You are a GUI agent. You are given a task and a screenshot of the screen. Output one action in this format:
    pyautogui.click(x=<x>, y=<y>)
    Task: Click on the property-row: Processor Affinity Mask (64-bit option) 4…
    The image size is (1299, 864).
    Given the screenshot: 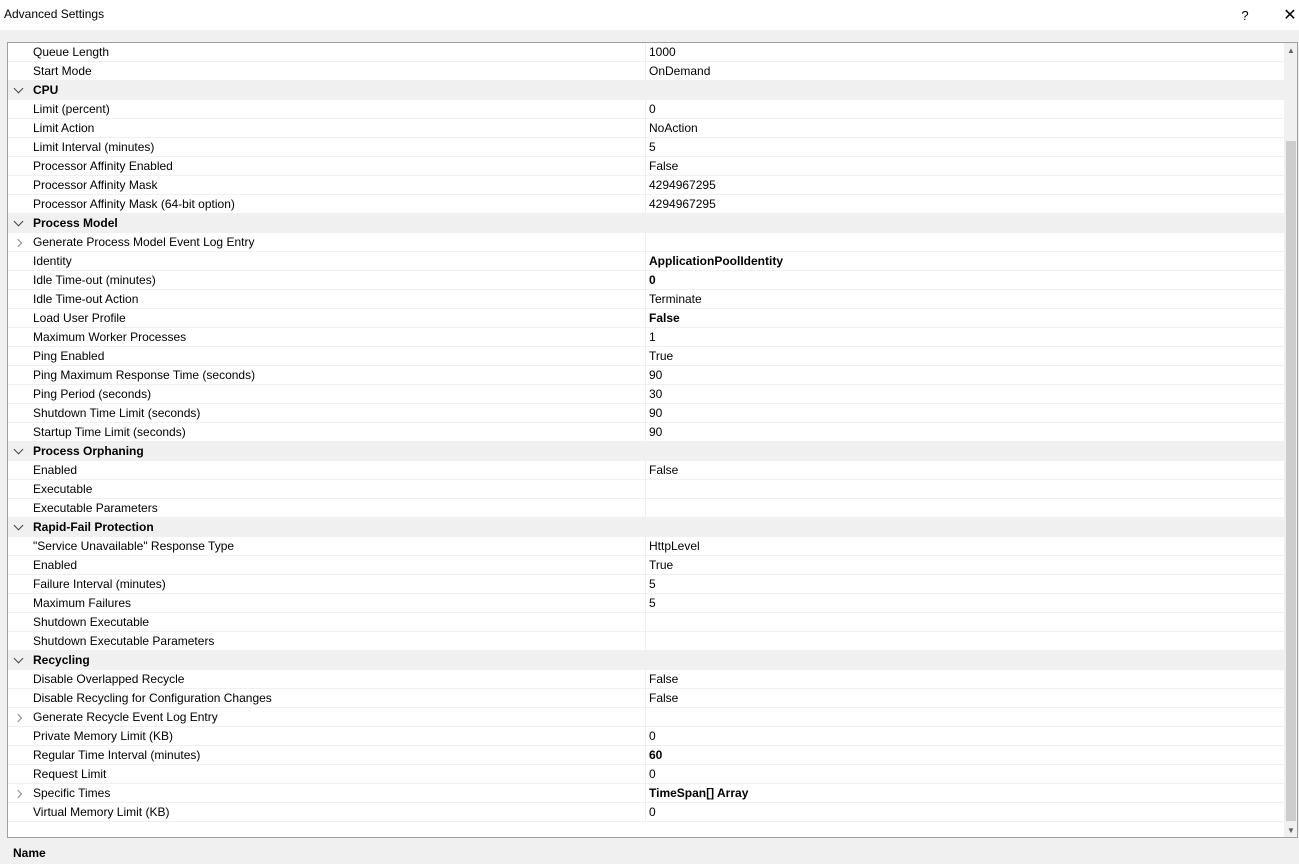 What is the action you would take?
    pyautogui.click(x=646, y=204)
    